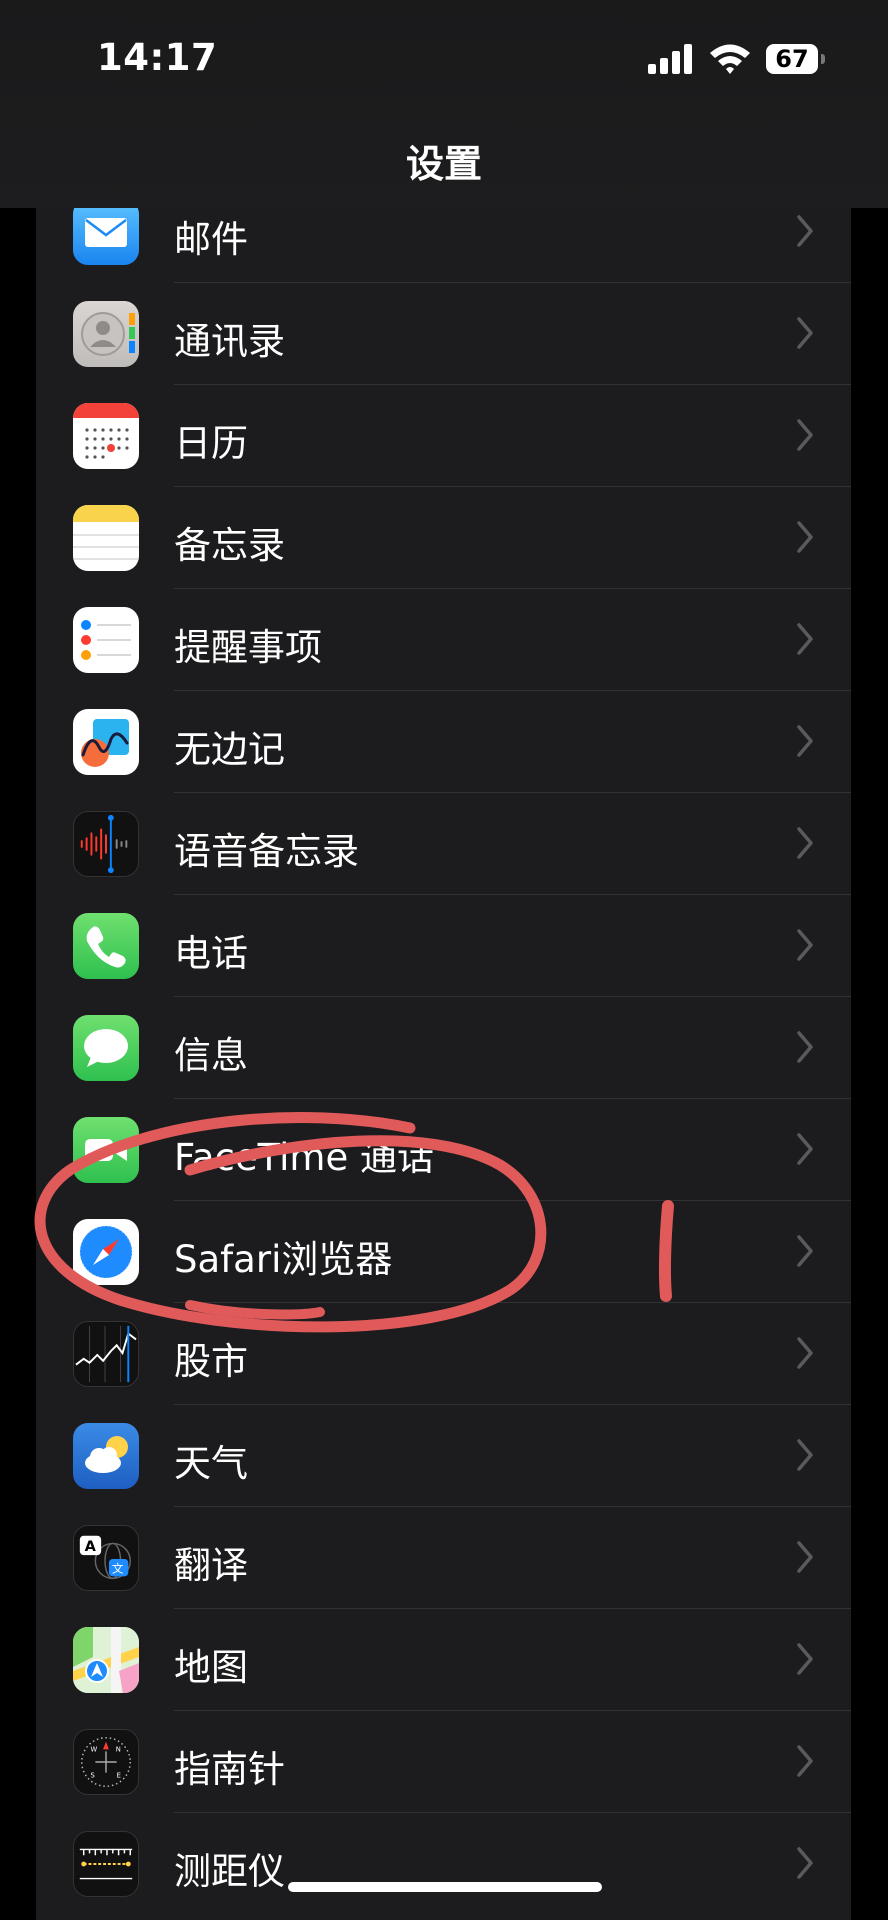 Image resolution: width=888 pixels, height=1920 pixels. What do you see at coordinates (443, 1354) in the screenshot?
I see `settings-row-stocks: 股市` at bounding box center [443, 1354].